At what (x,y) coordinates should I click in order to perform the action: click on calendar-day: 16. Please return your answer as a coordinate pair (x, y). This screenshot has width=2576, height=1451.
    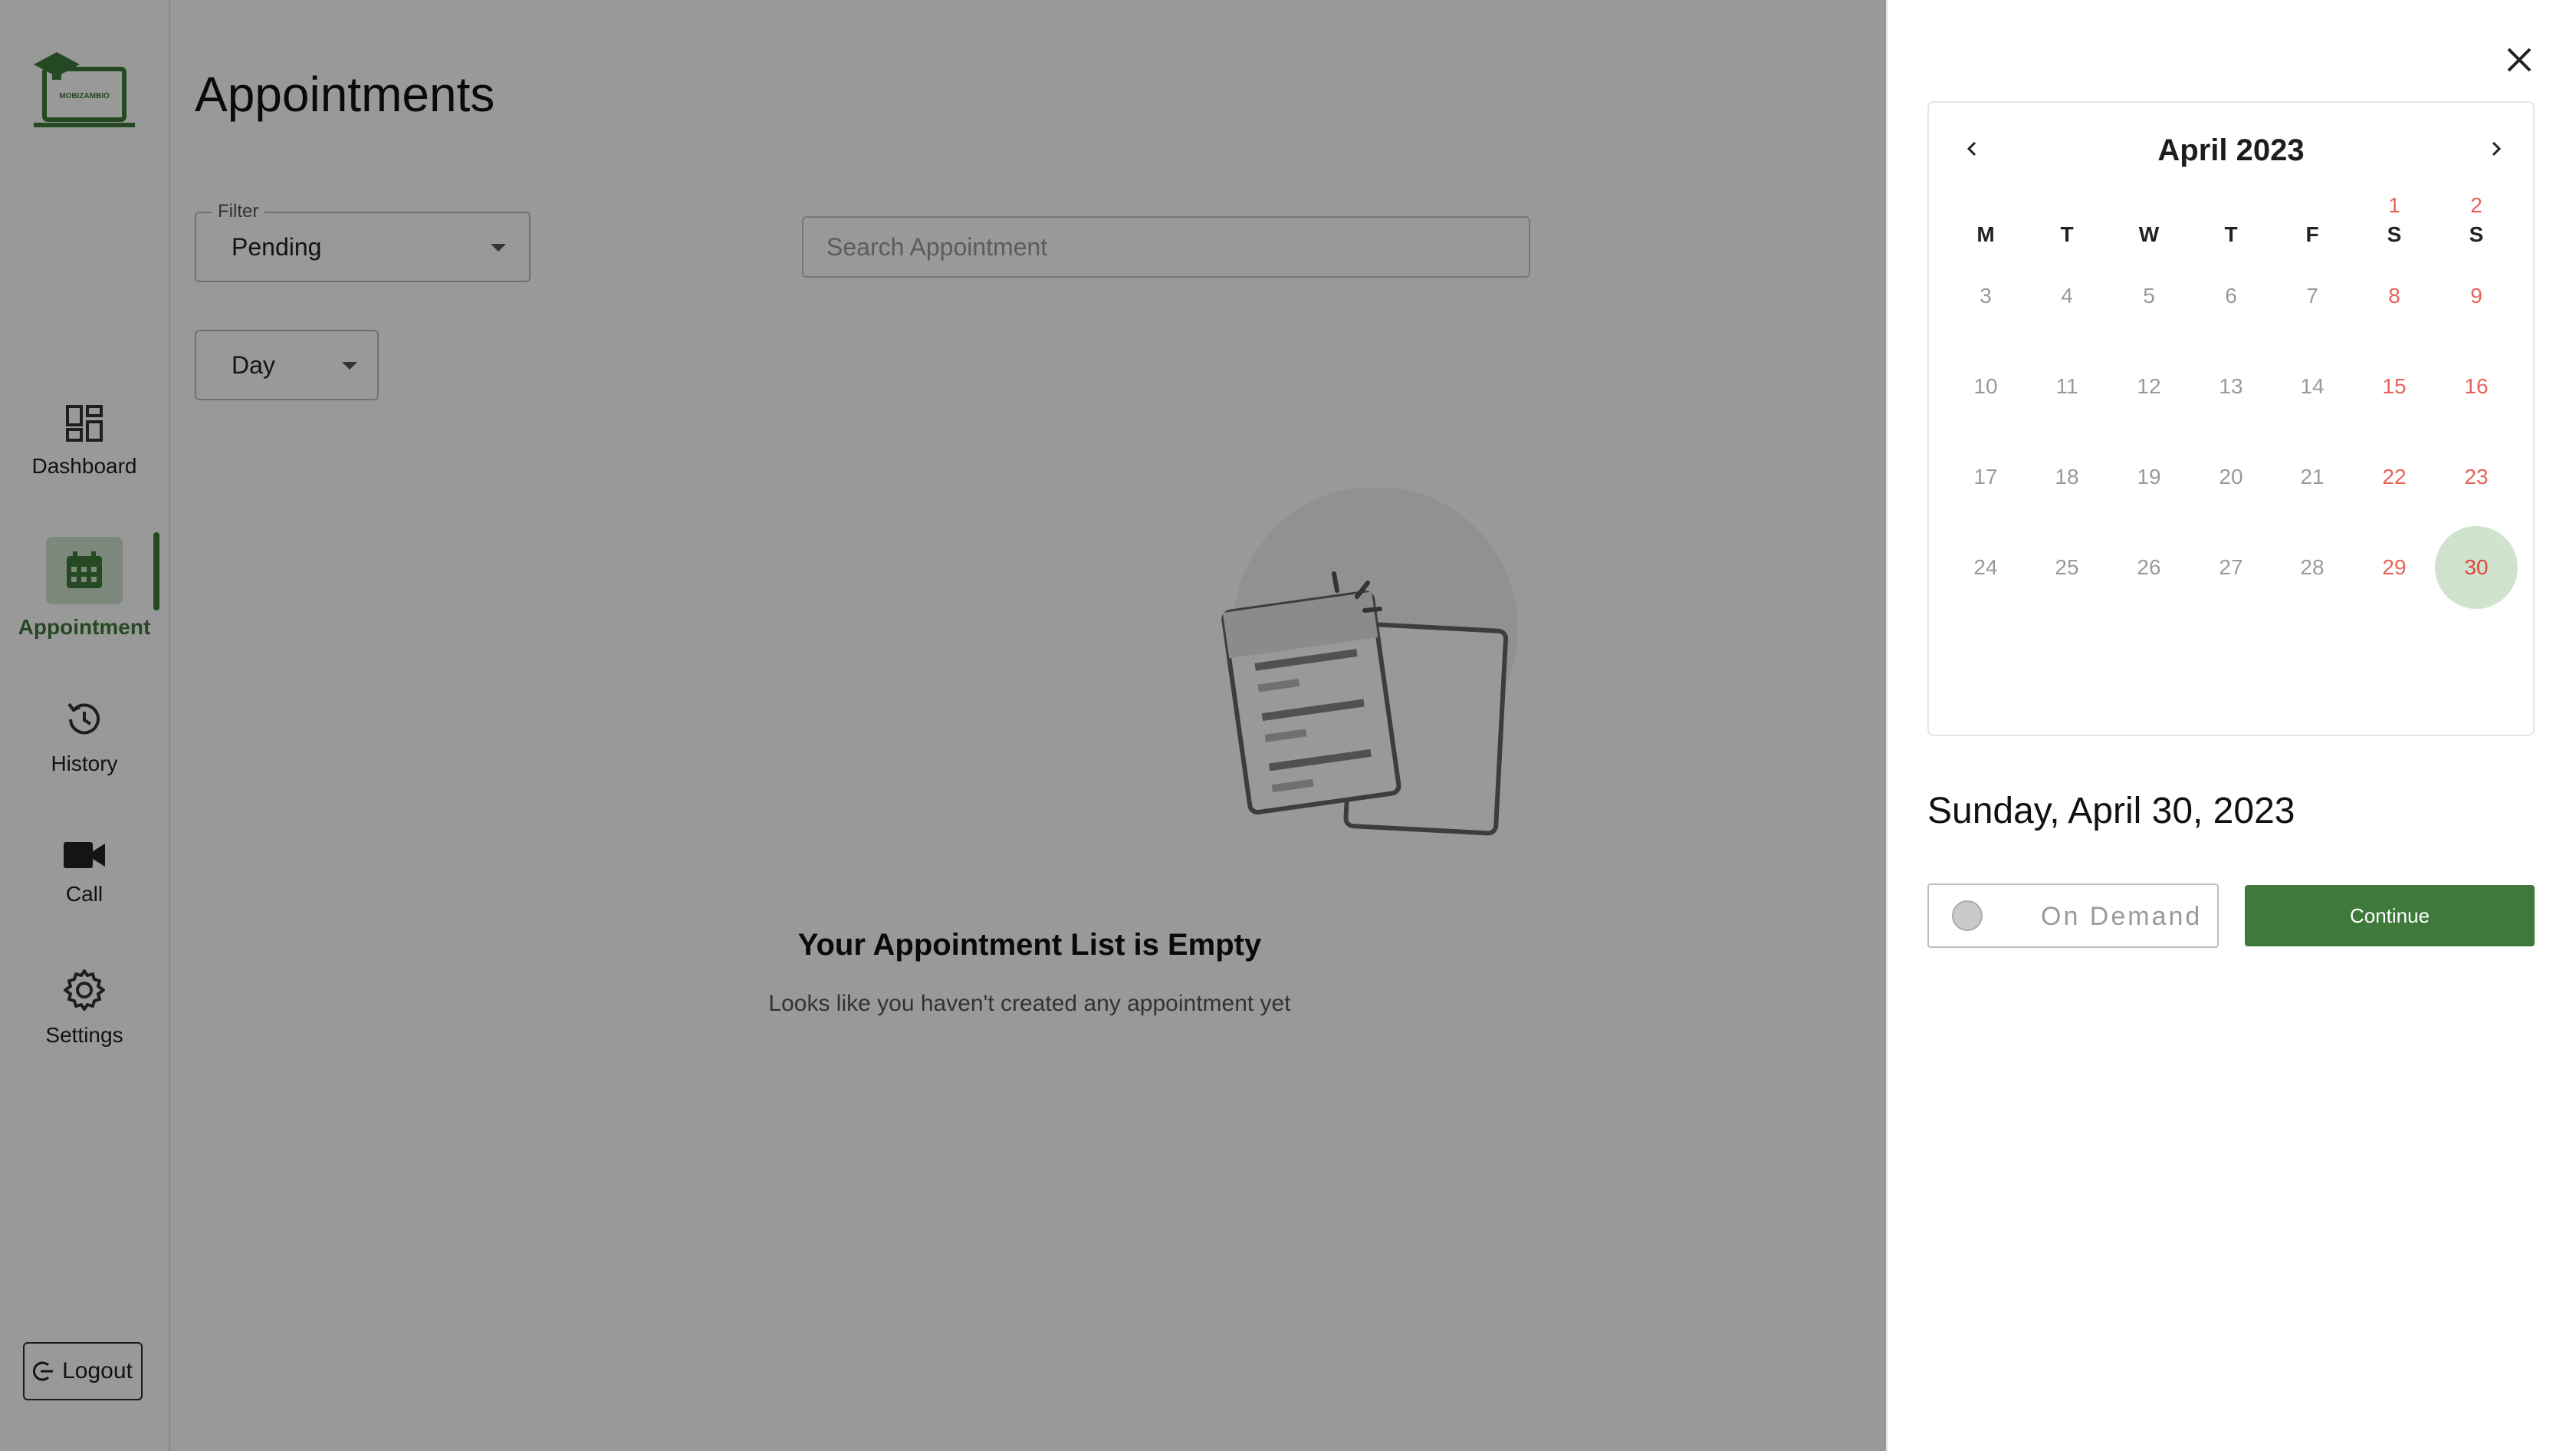
    Looking at the image, I should click on (2477, 386).